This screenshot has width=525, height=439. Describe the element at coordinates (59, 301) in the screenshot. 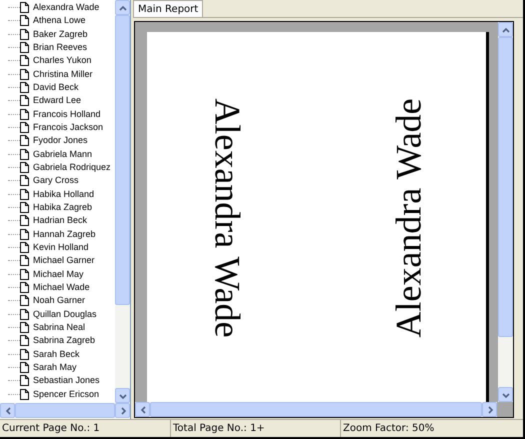

I see `tree-item: Noah Garner` at that location.